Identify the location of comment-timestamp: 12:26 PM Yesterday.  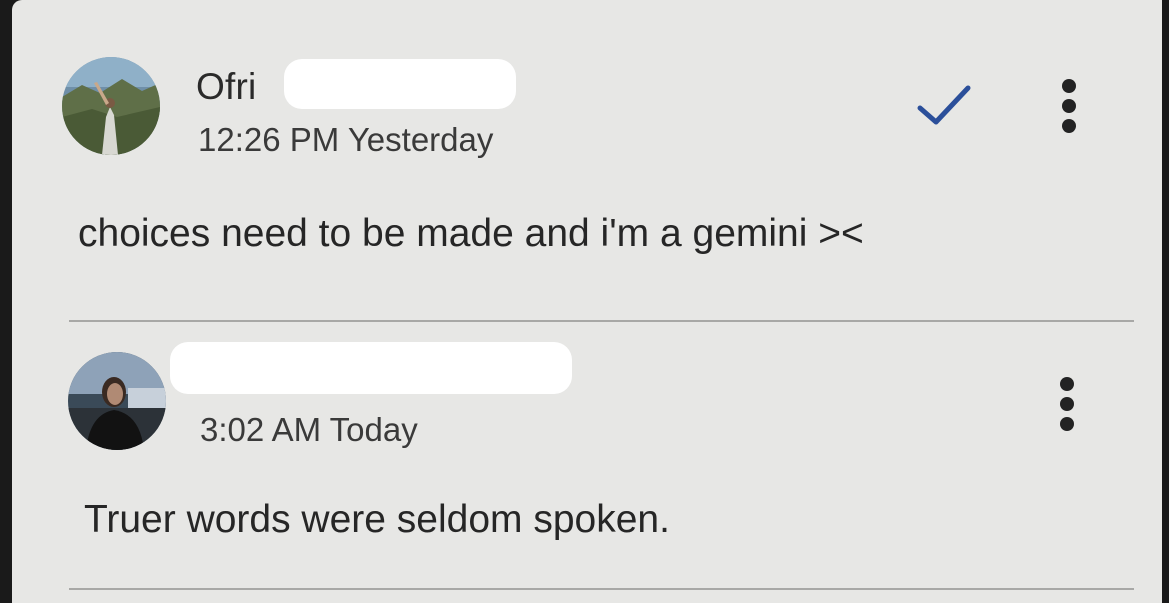
(346, 139).